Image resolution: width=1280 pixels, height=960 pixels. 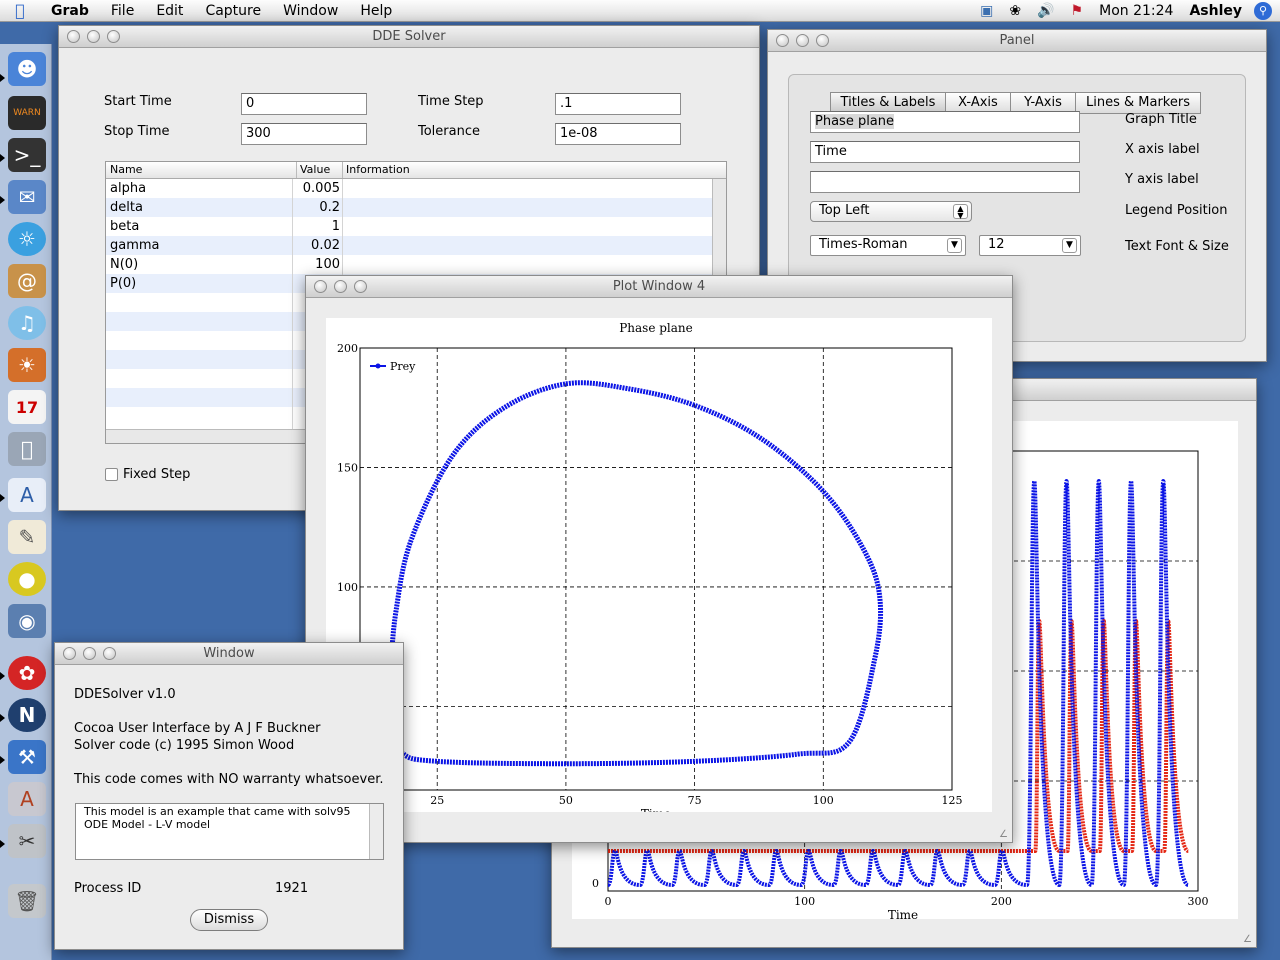 What do you see at coordinates (27, 155) in the screenshot?
I see `terminal-icon: >_` at bounding box center [27, 155].